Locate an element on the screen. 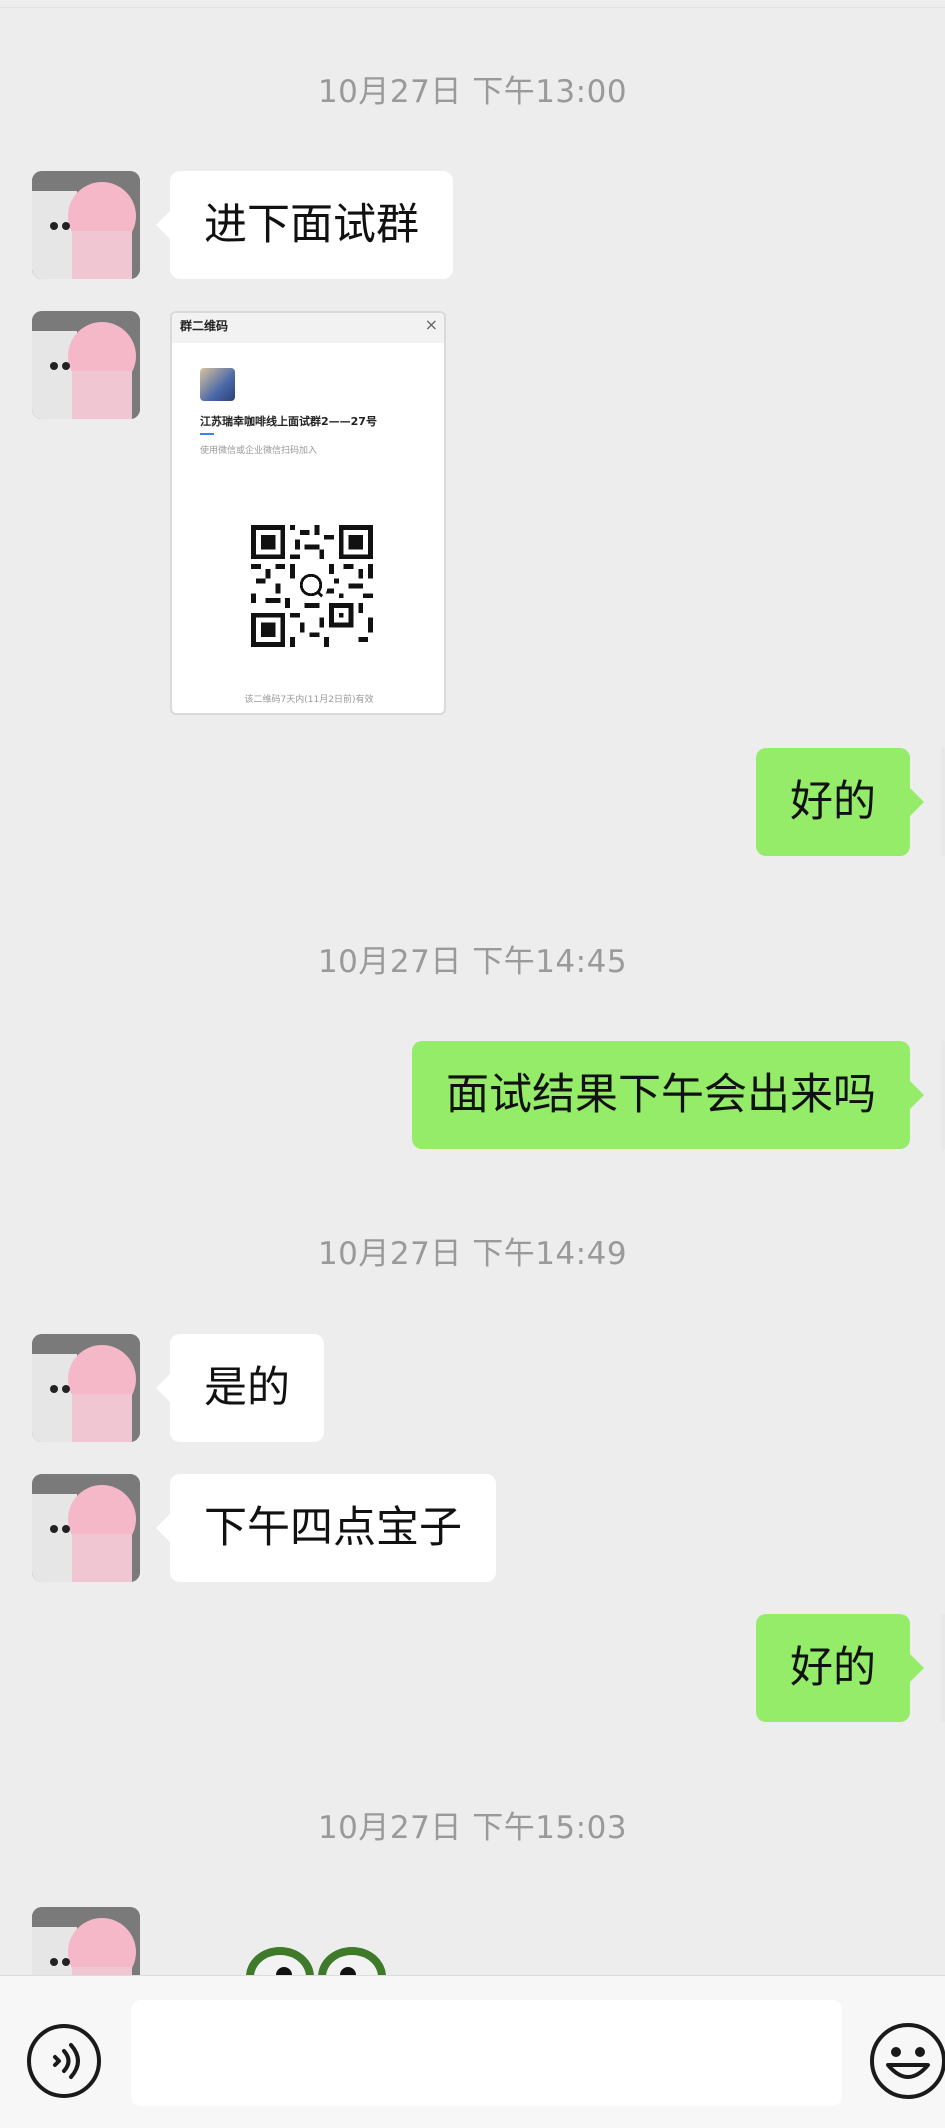 The width and height of the screenshot is (945, 2128). smiley-glyph is located at coordinates (908, 2063).